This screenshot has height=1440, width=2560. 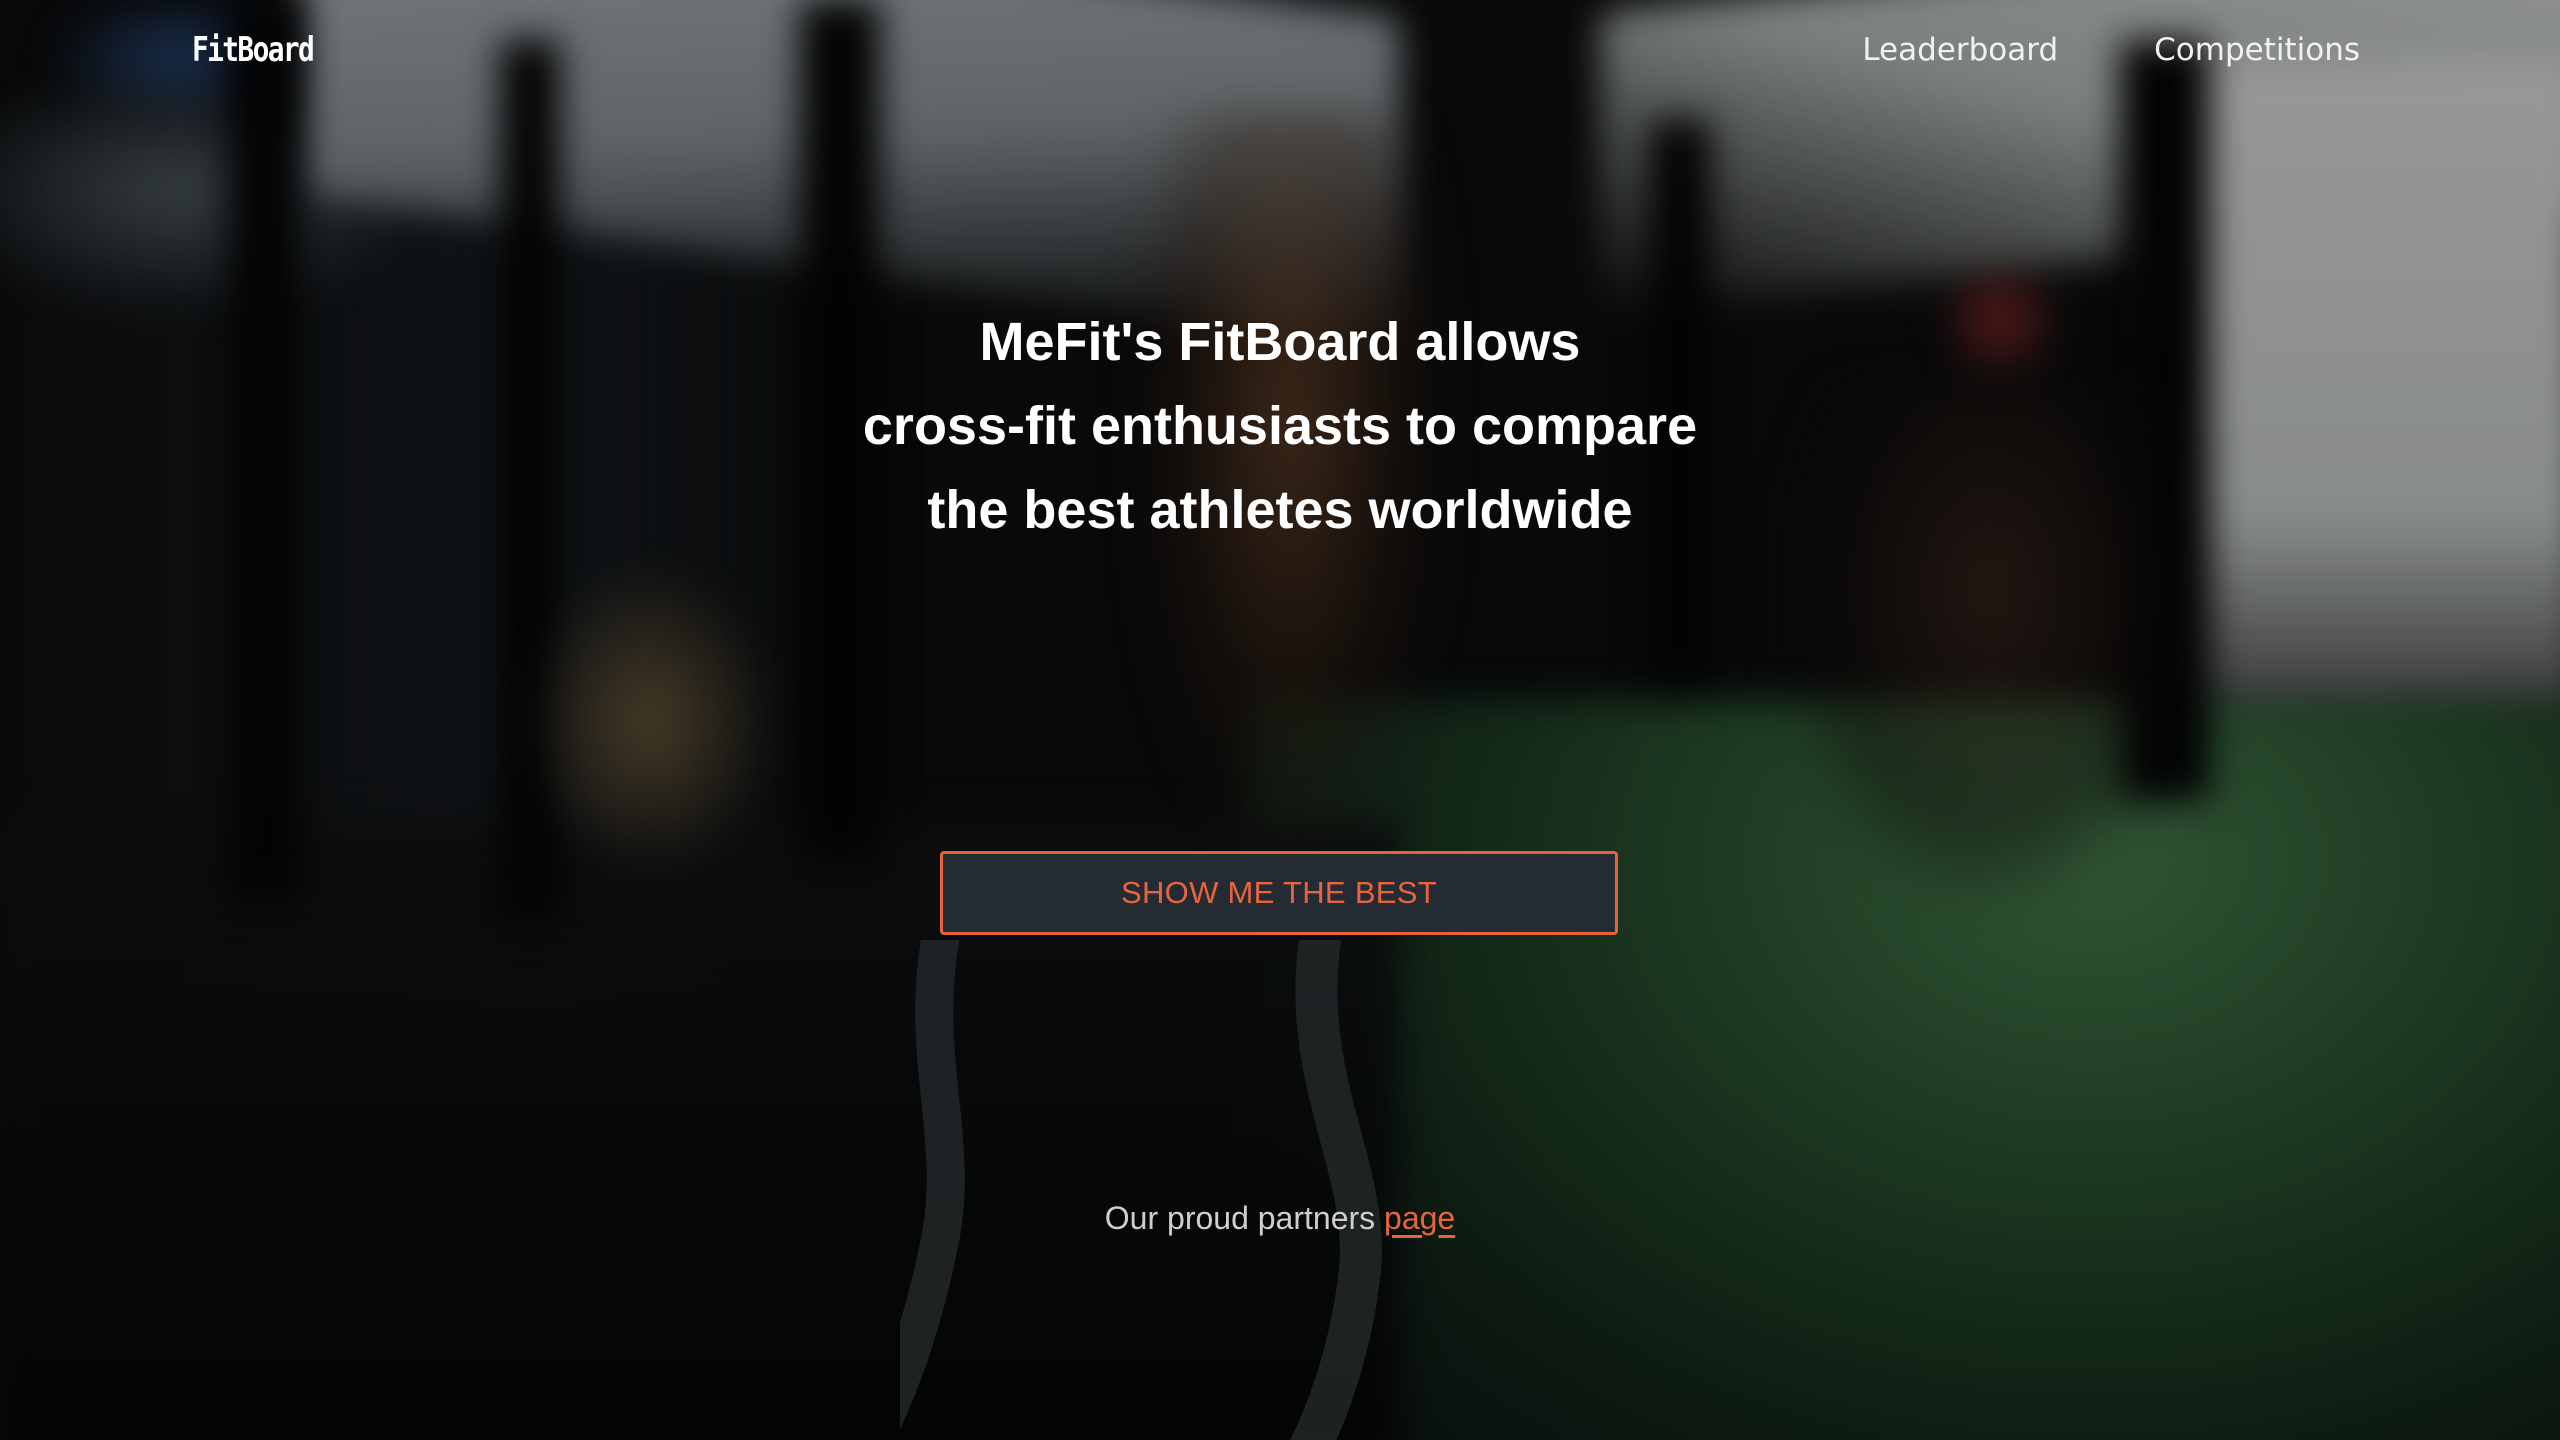 What do you see at coordinates (1419, 1218) in the screenshot?
I see `partners-page-link: page` at bounding box center [1419, 1218].